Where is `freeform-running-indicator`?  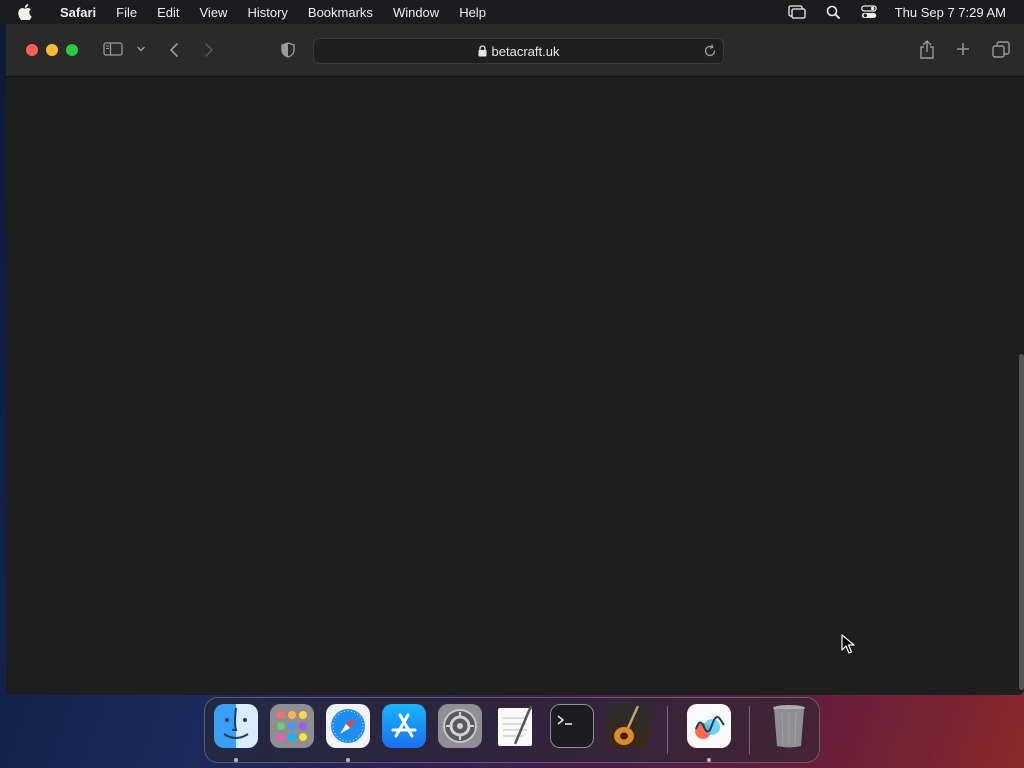
freeform-running-indicator is located at coordinates (709, 760).